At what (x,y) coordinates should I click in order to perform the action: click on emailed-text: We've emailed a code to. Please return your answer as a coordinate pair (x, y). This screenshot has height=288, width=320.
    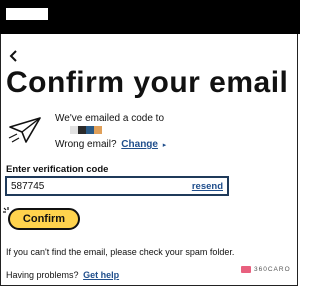
    Looking at the image, I should click on (110, 118).